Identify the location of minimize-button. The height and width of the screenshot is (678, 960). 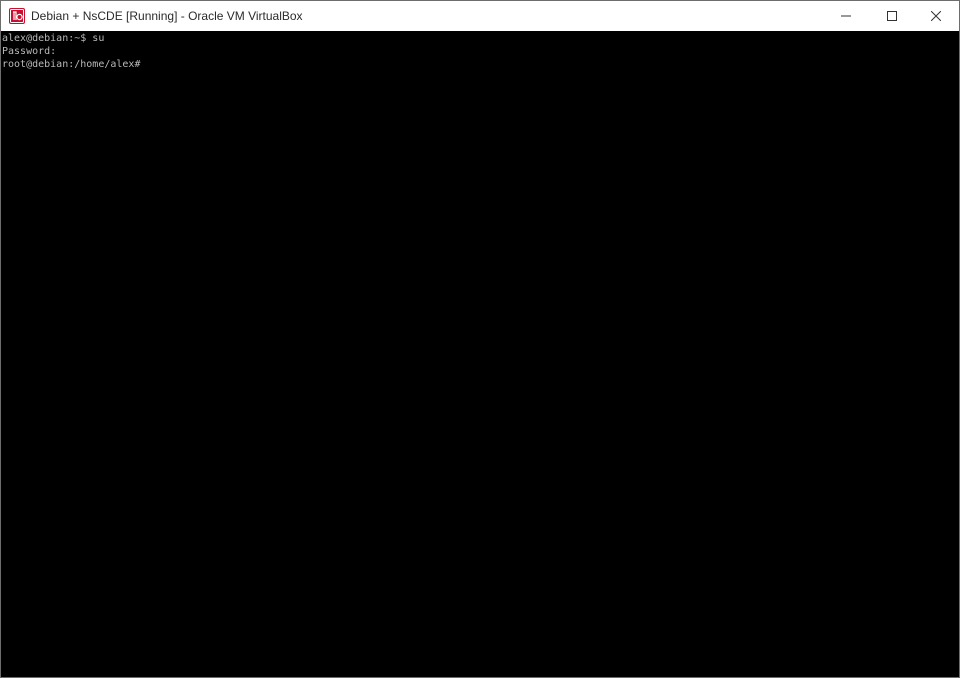
(846, 16).